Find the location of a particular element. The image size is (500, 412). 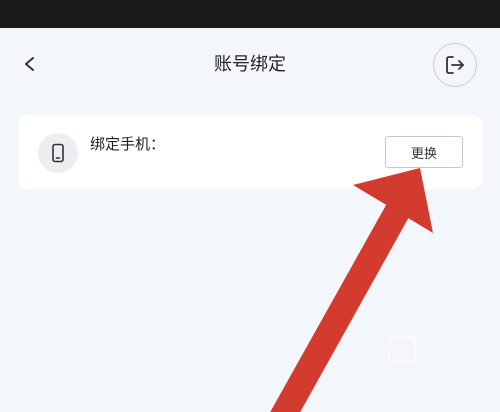

chevron-left-icon is located at coordinates (29, 64).